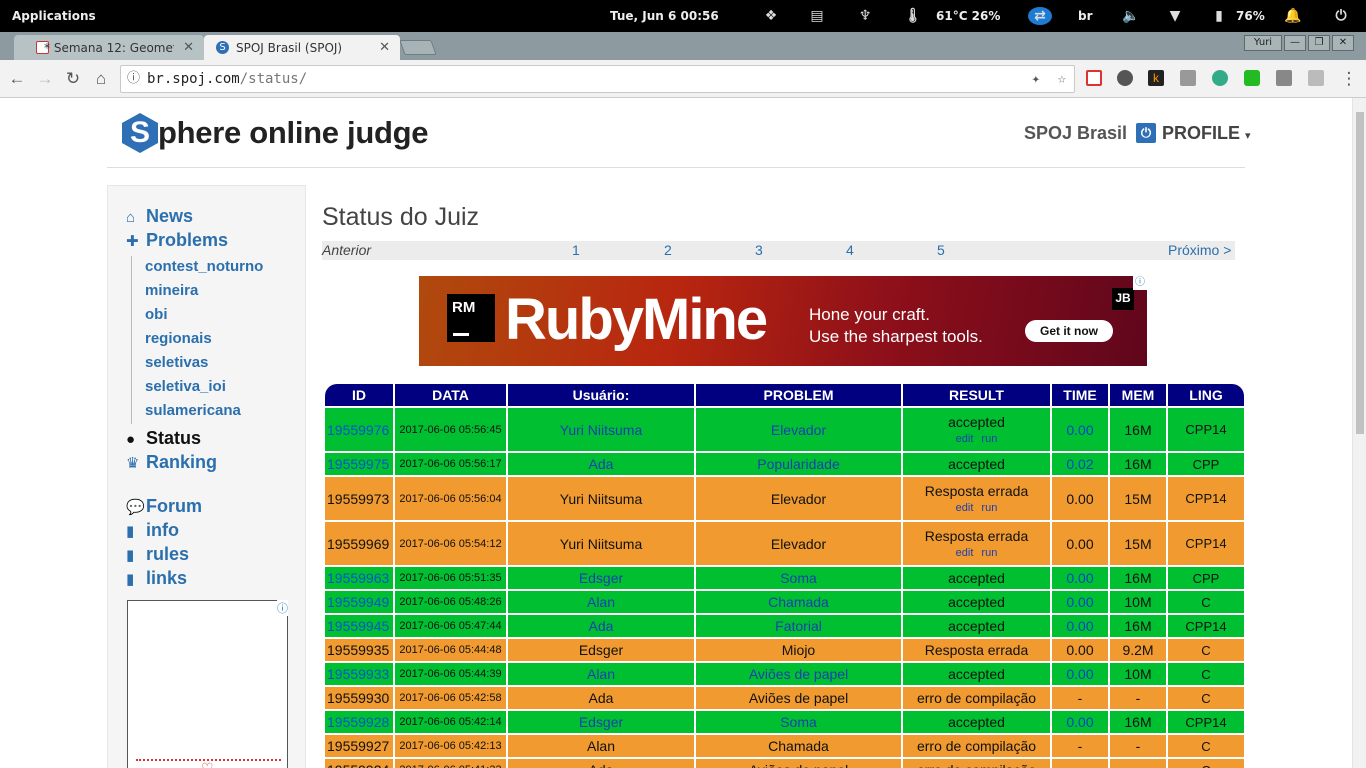  Describe the element at coordinates (156, 314) in the screenshot. I see `sidebar-sub-obi: obi` at that location.